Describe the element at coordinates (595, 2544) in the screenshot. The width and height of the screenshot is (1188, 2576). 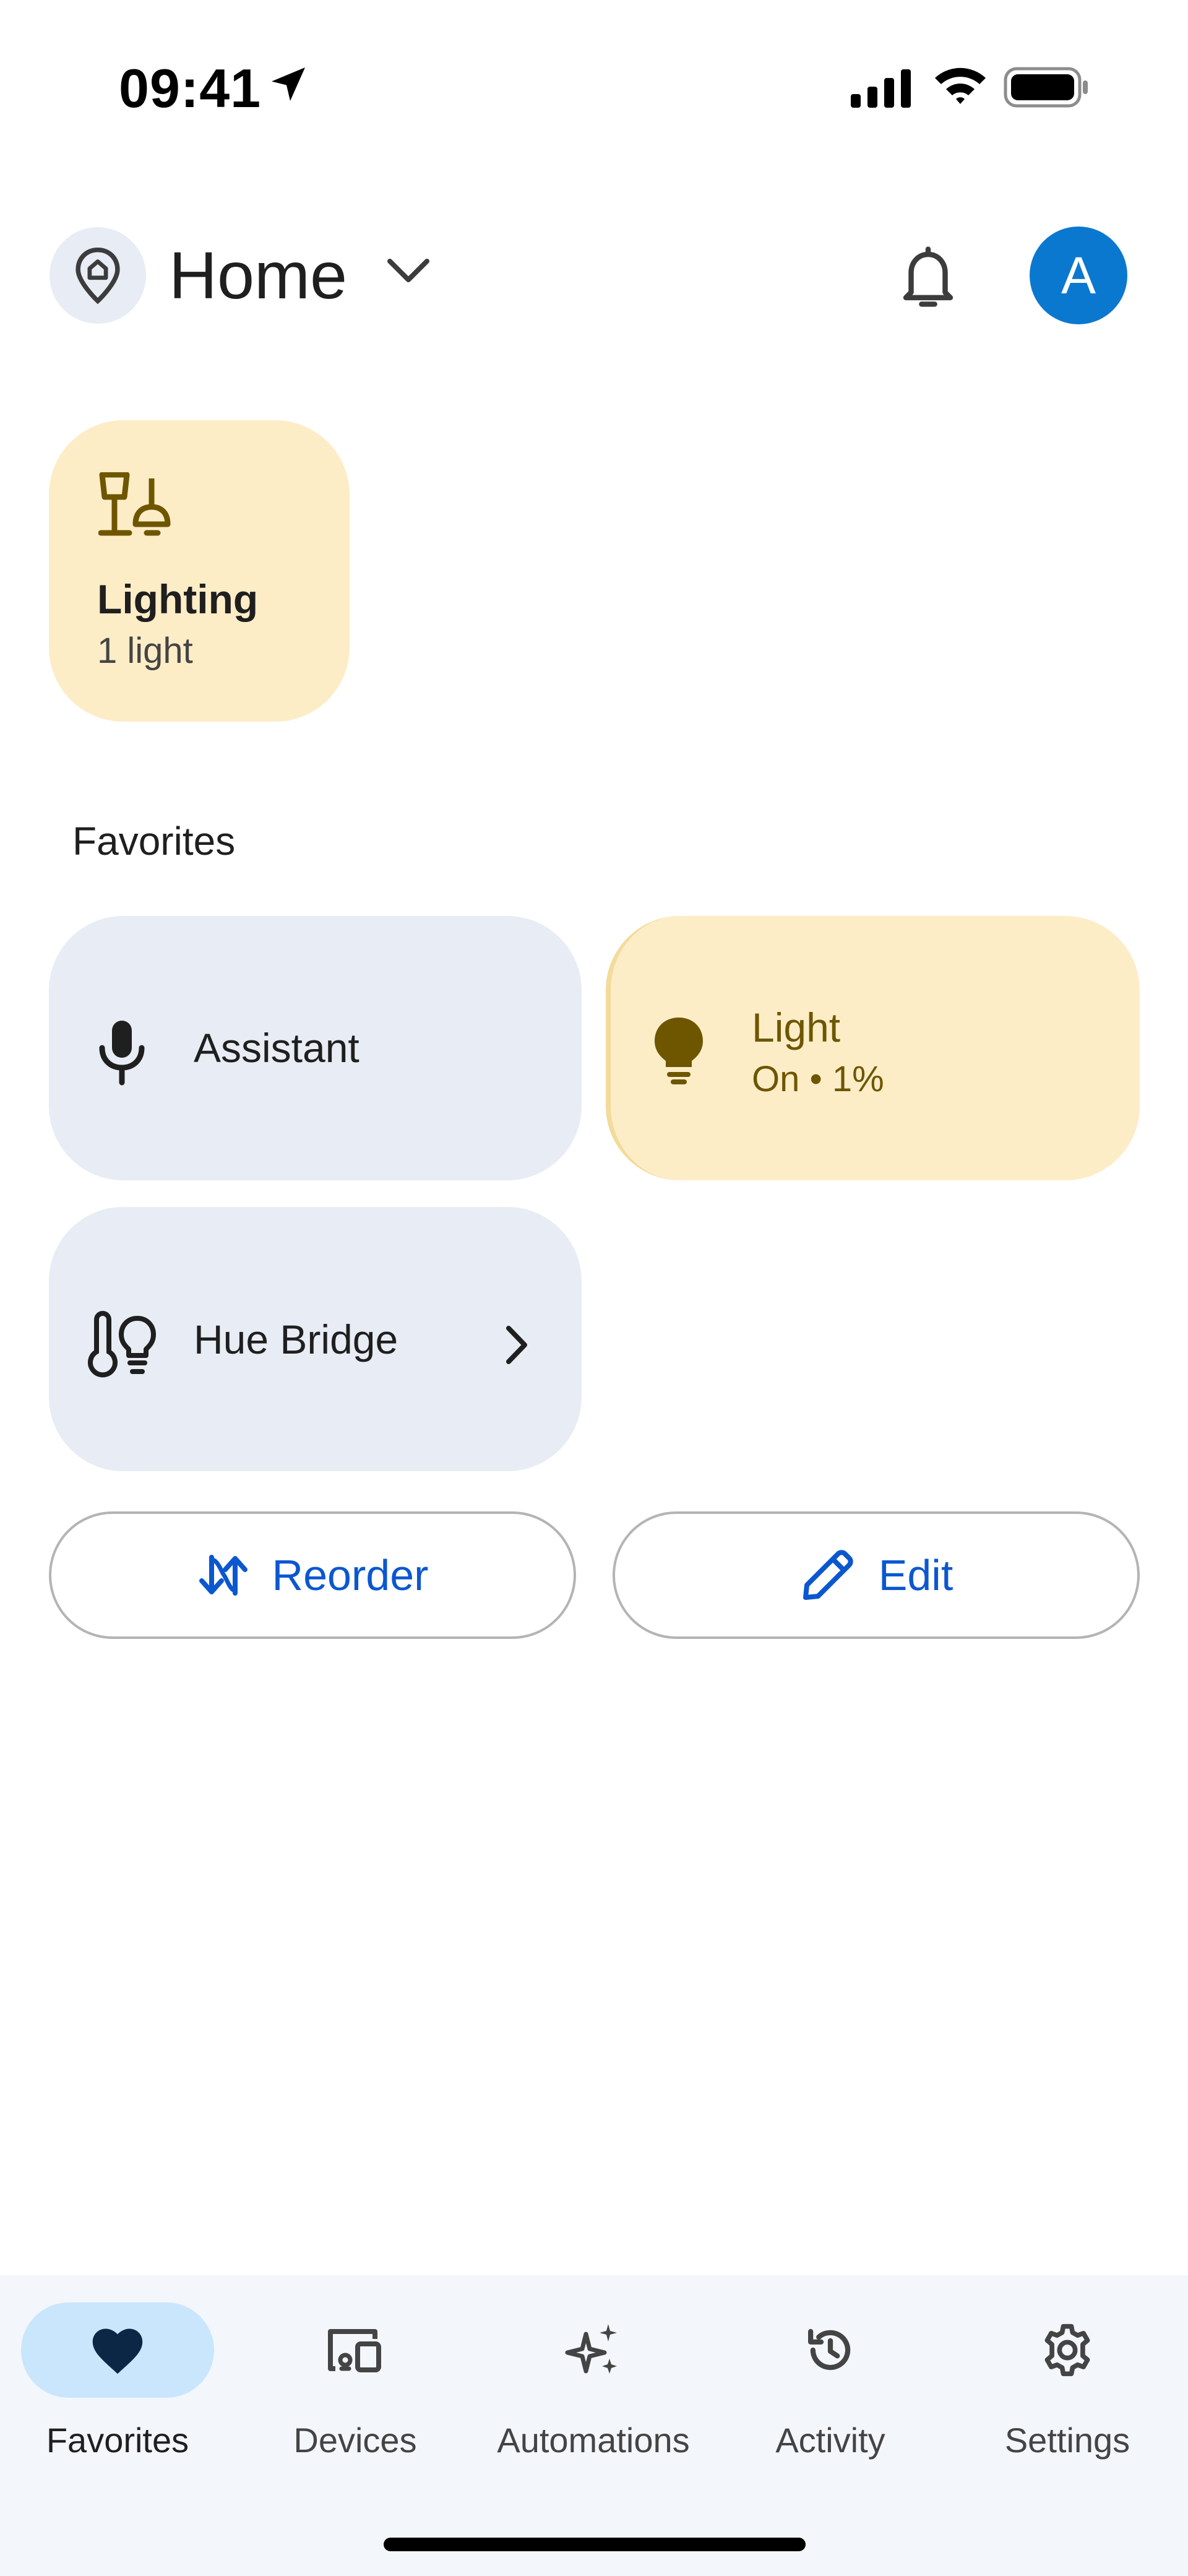
I see `home-indicator` at that location.